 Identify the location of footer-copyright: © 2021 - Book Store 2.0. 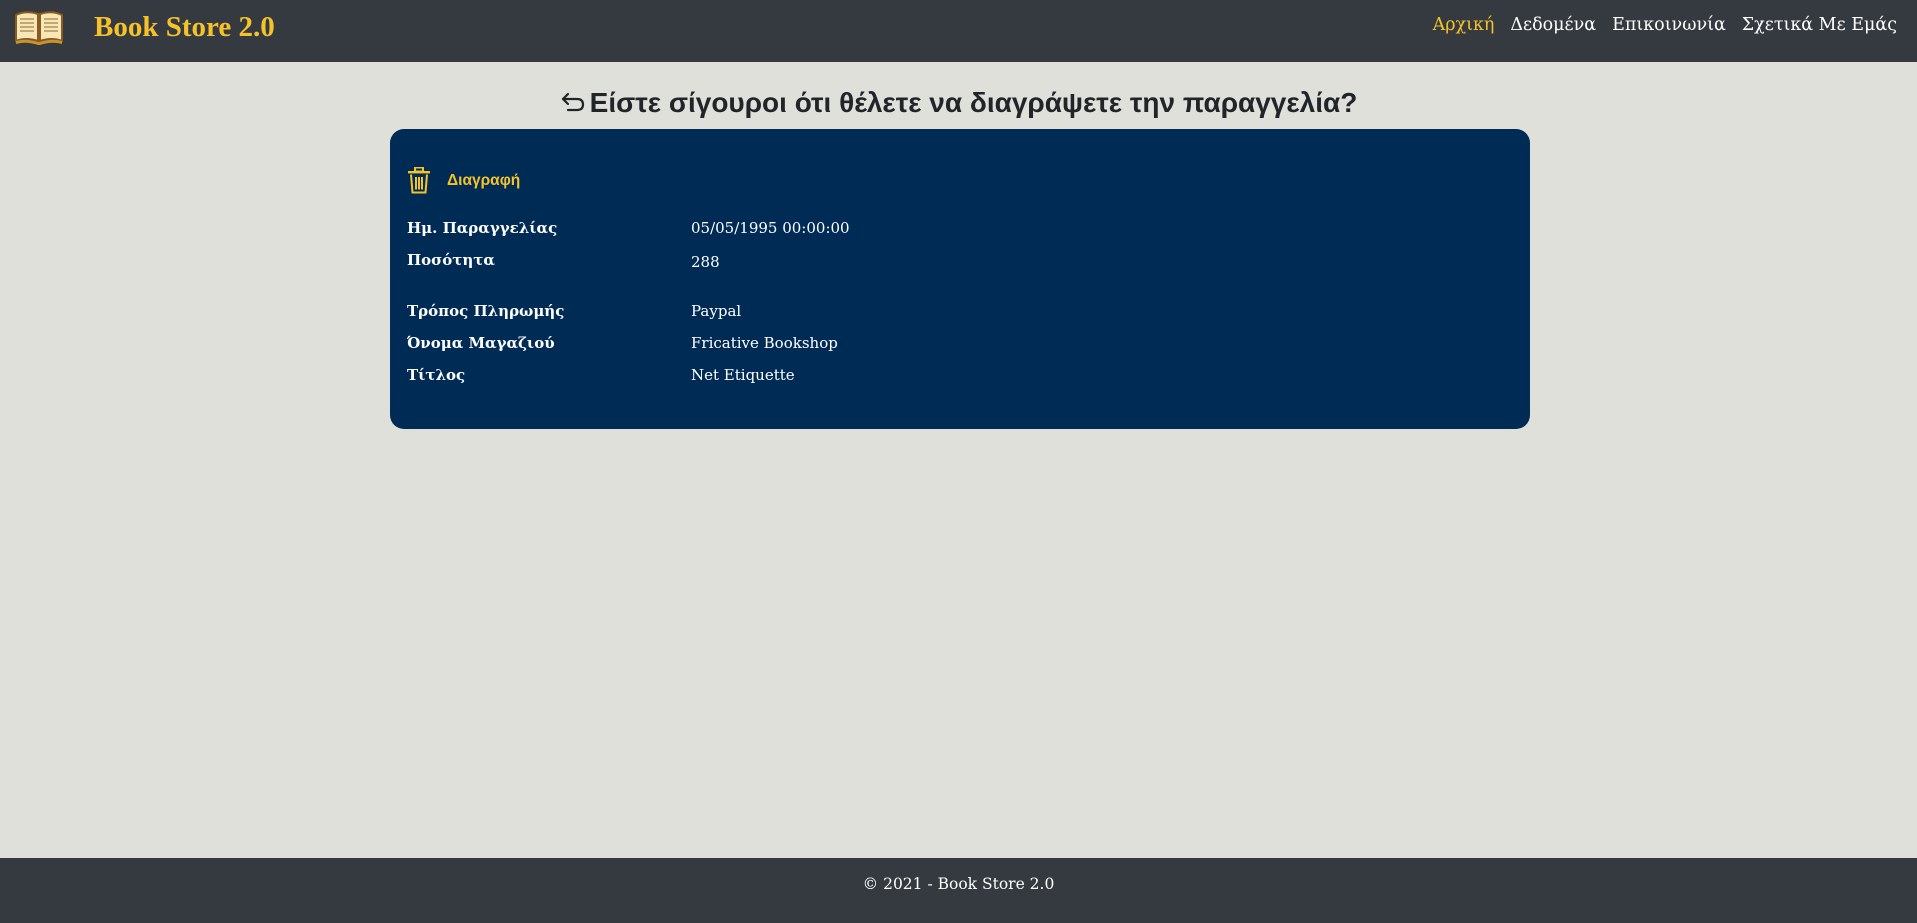
(958, 884).